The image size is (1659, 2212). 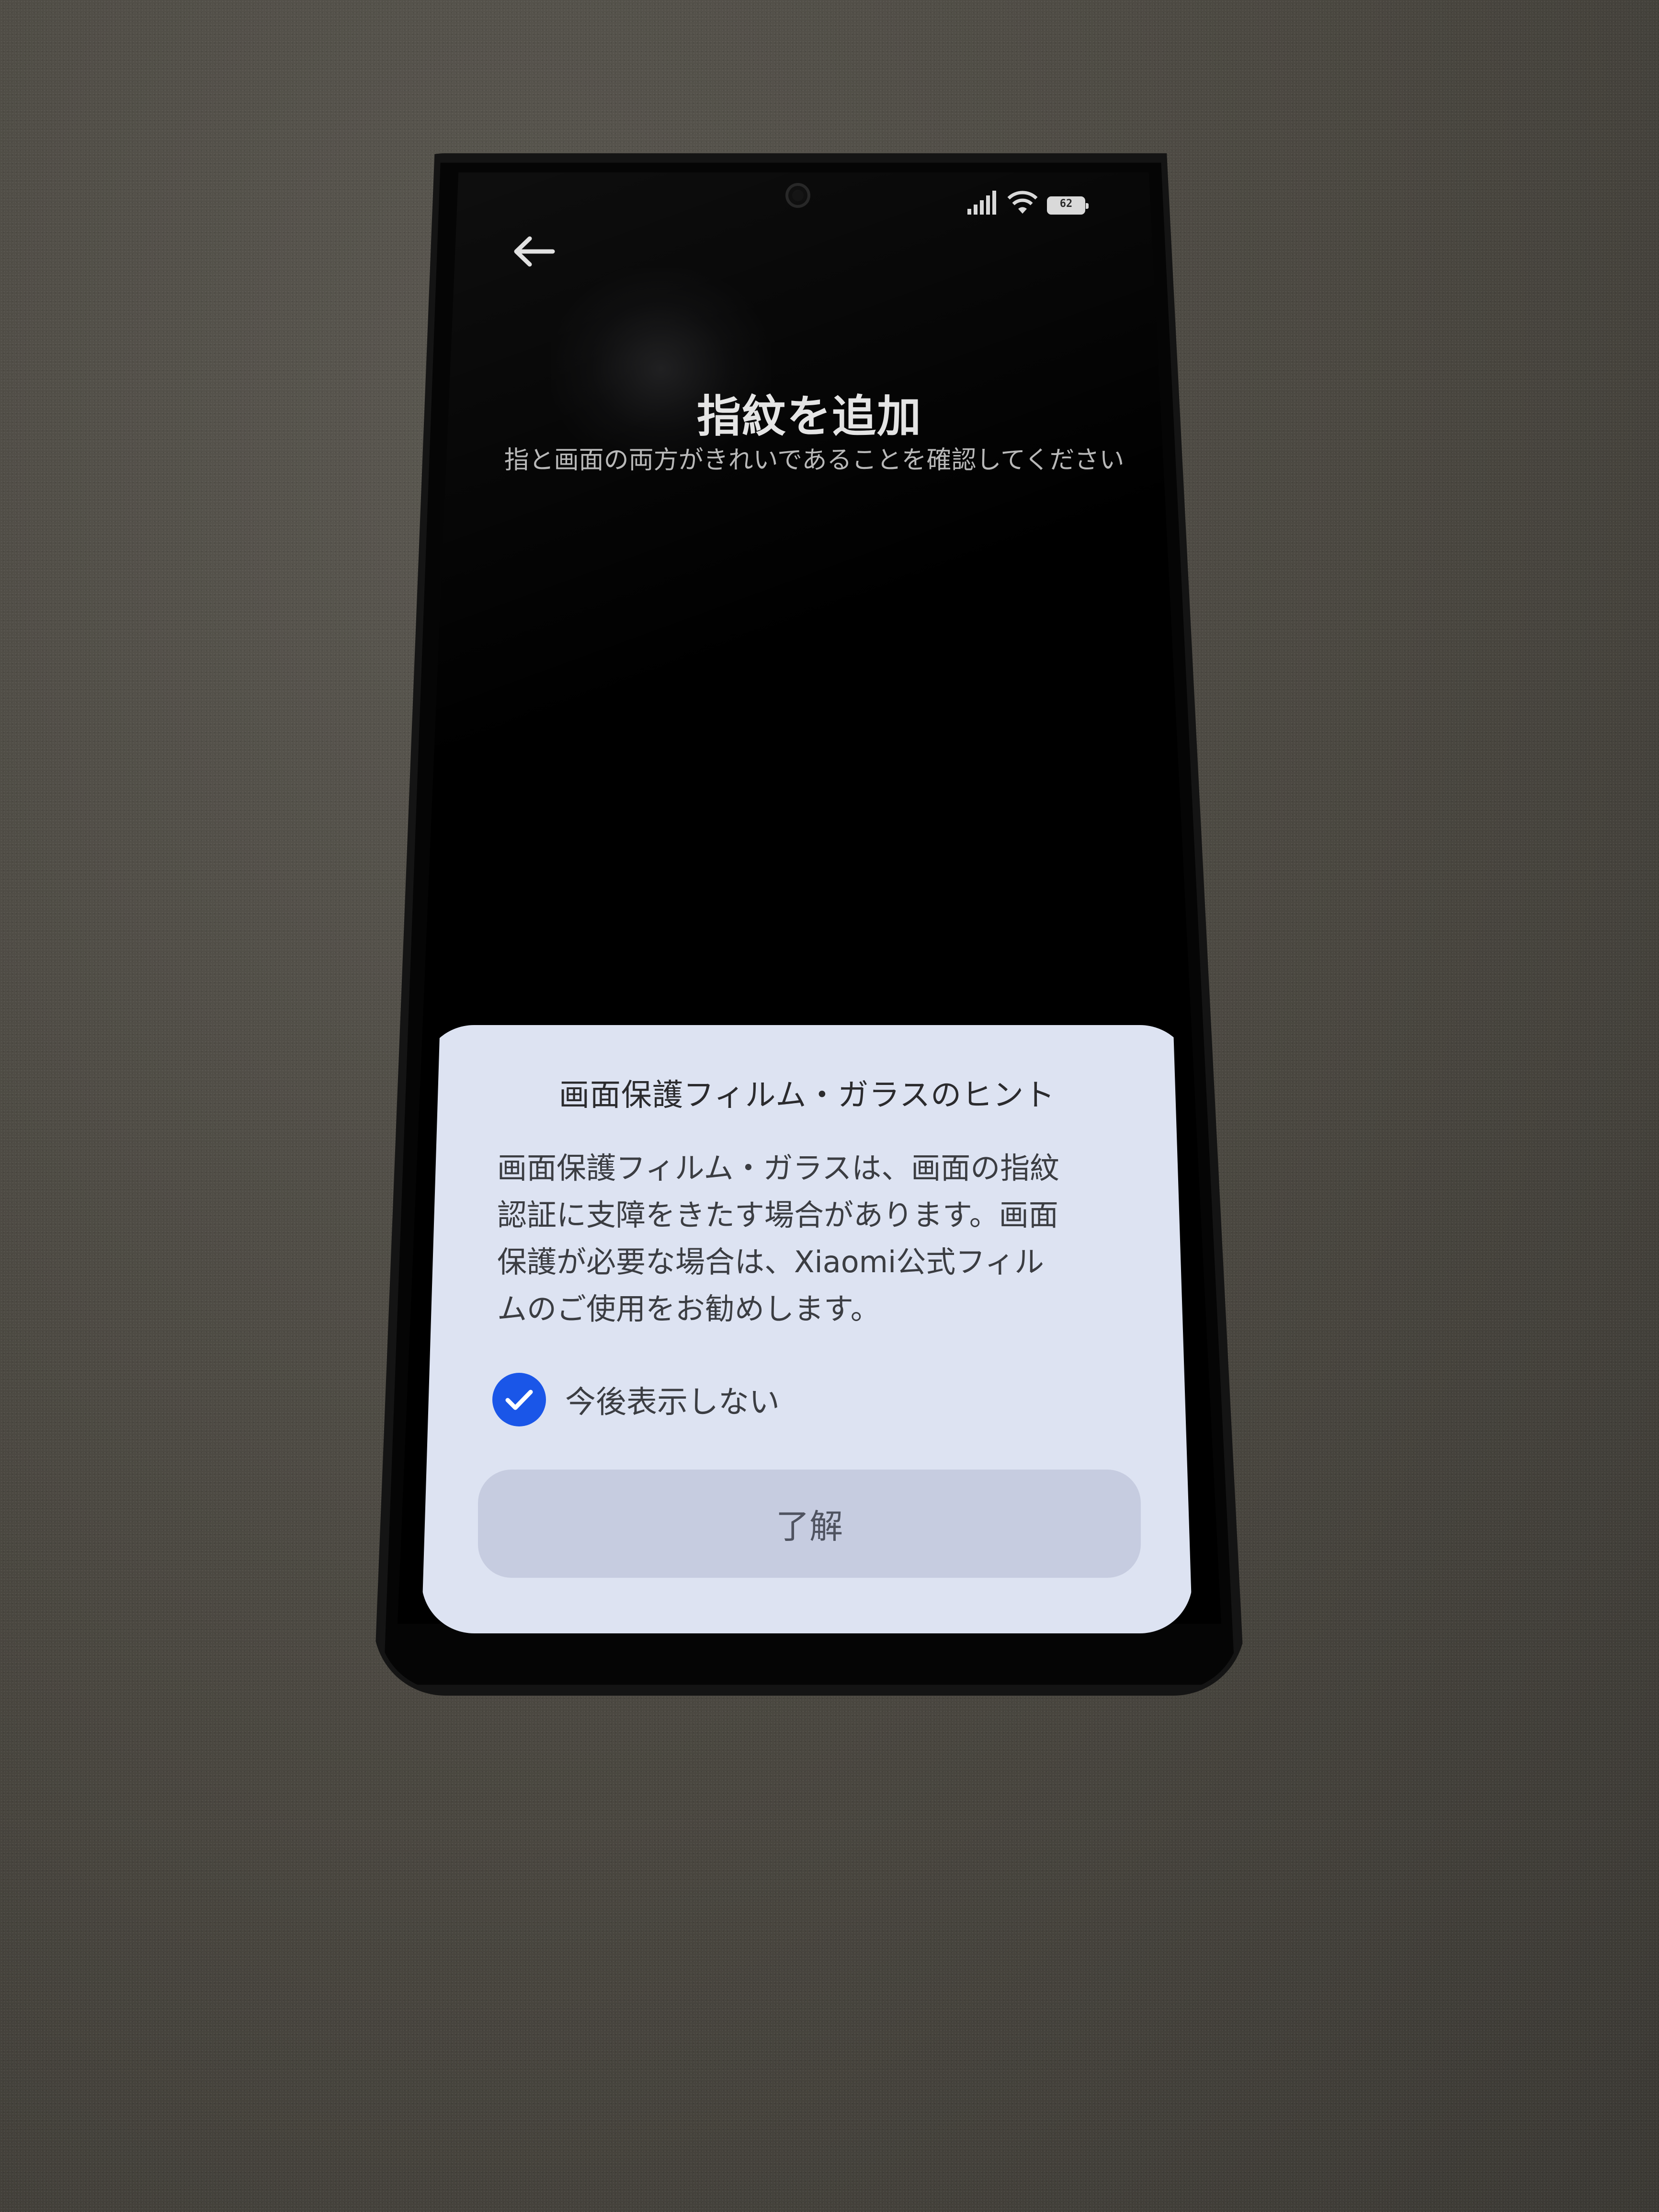 I want to click on dont-show-again-checkbox: 今後表示しない, so click(x=636, y=1399).